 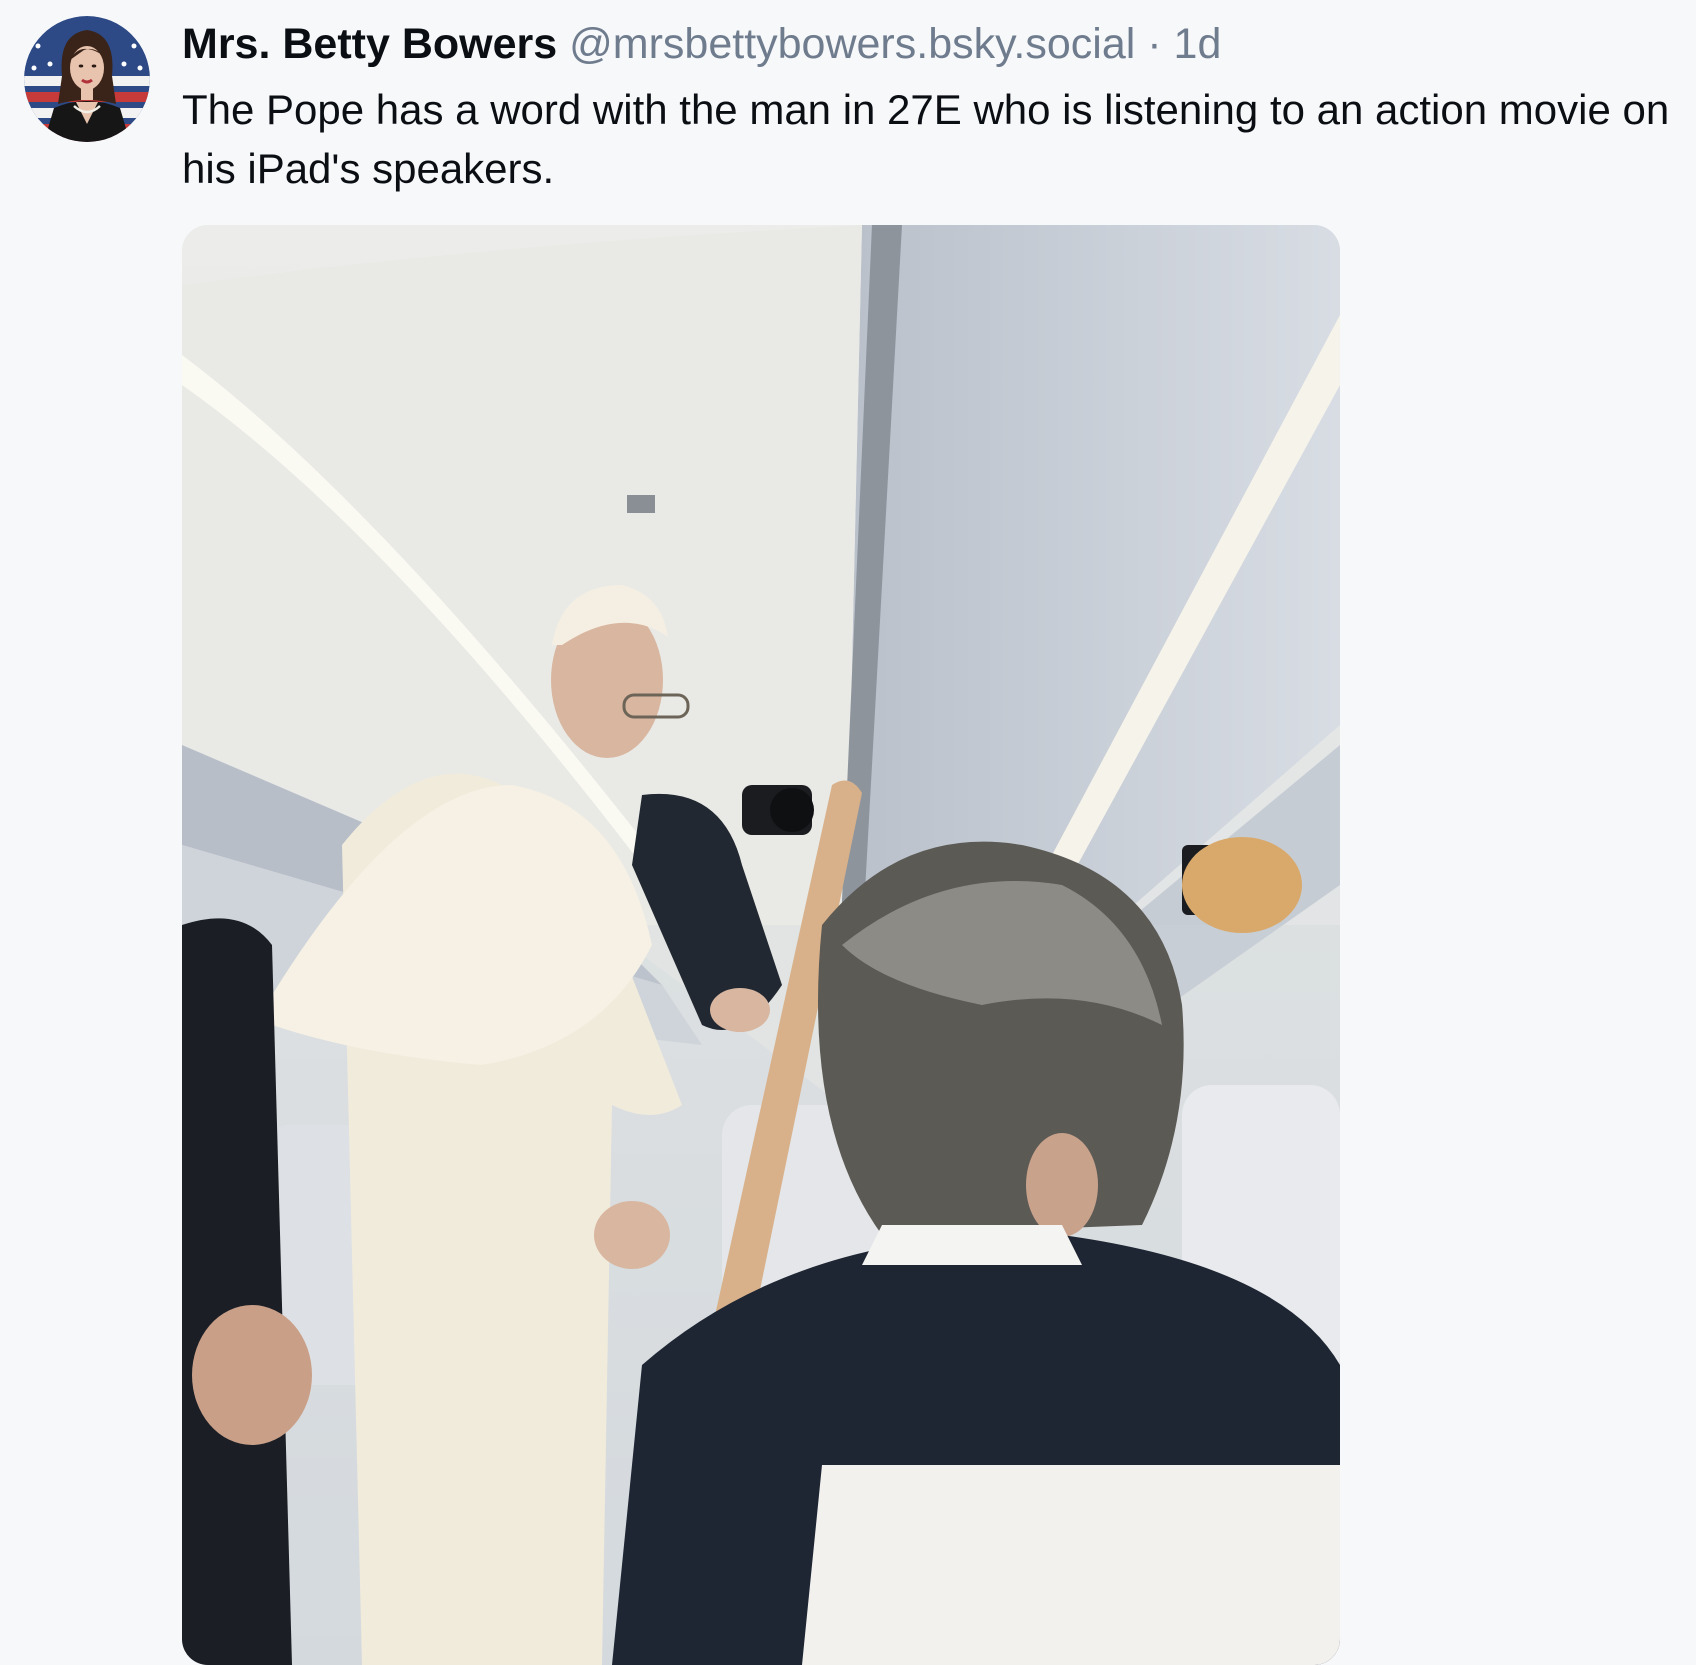 I want to click on avatar-image, so click(x=87, y=79).